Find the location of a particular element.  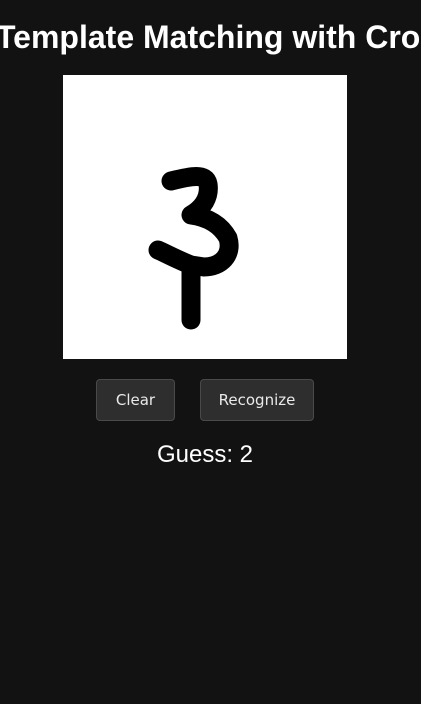

guess-result: Guess: 2 is located at coordinates (205, 455).